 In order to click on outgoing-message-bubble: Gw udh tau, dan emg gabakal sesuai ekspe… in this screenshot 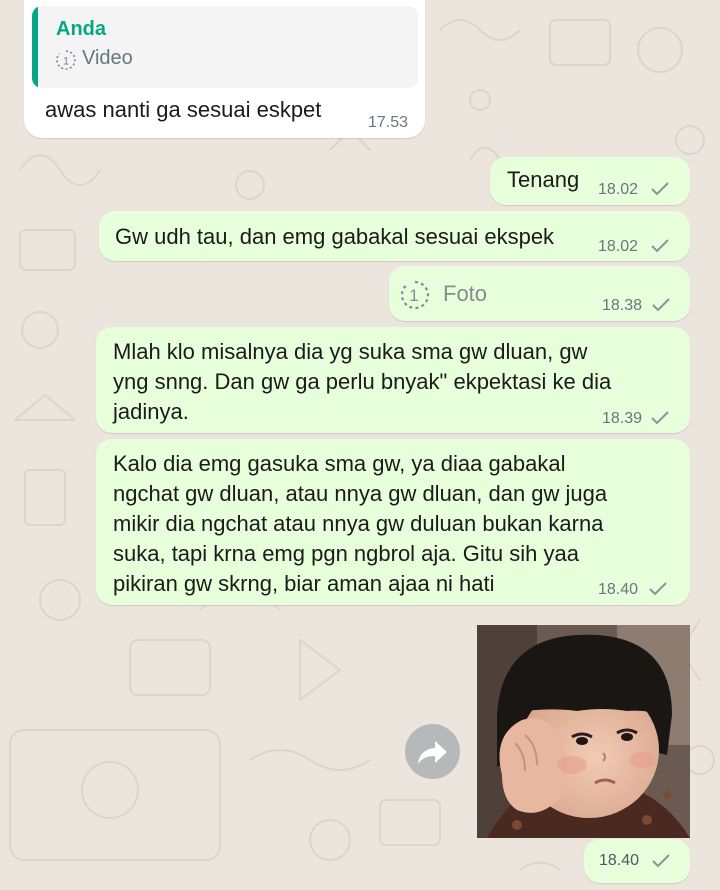, I will do `click(394, 236)`.